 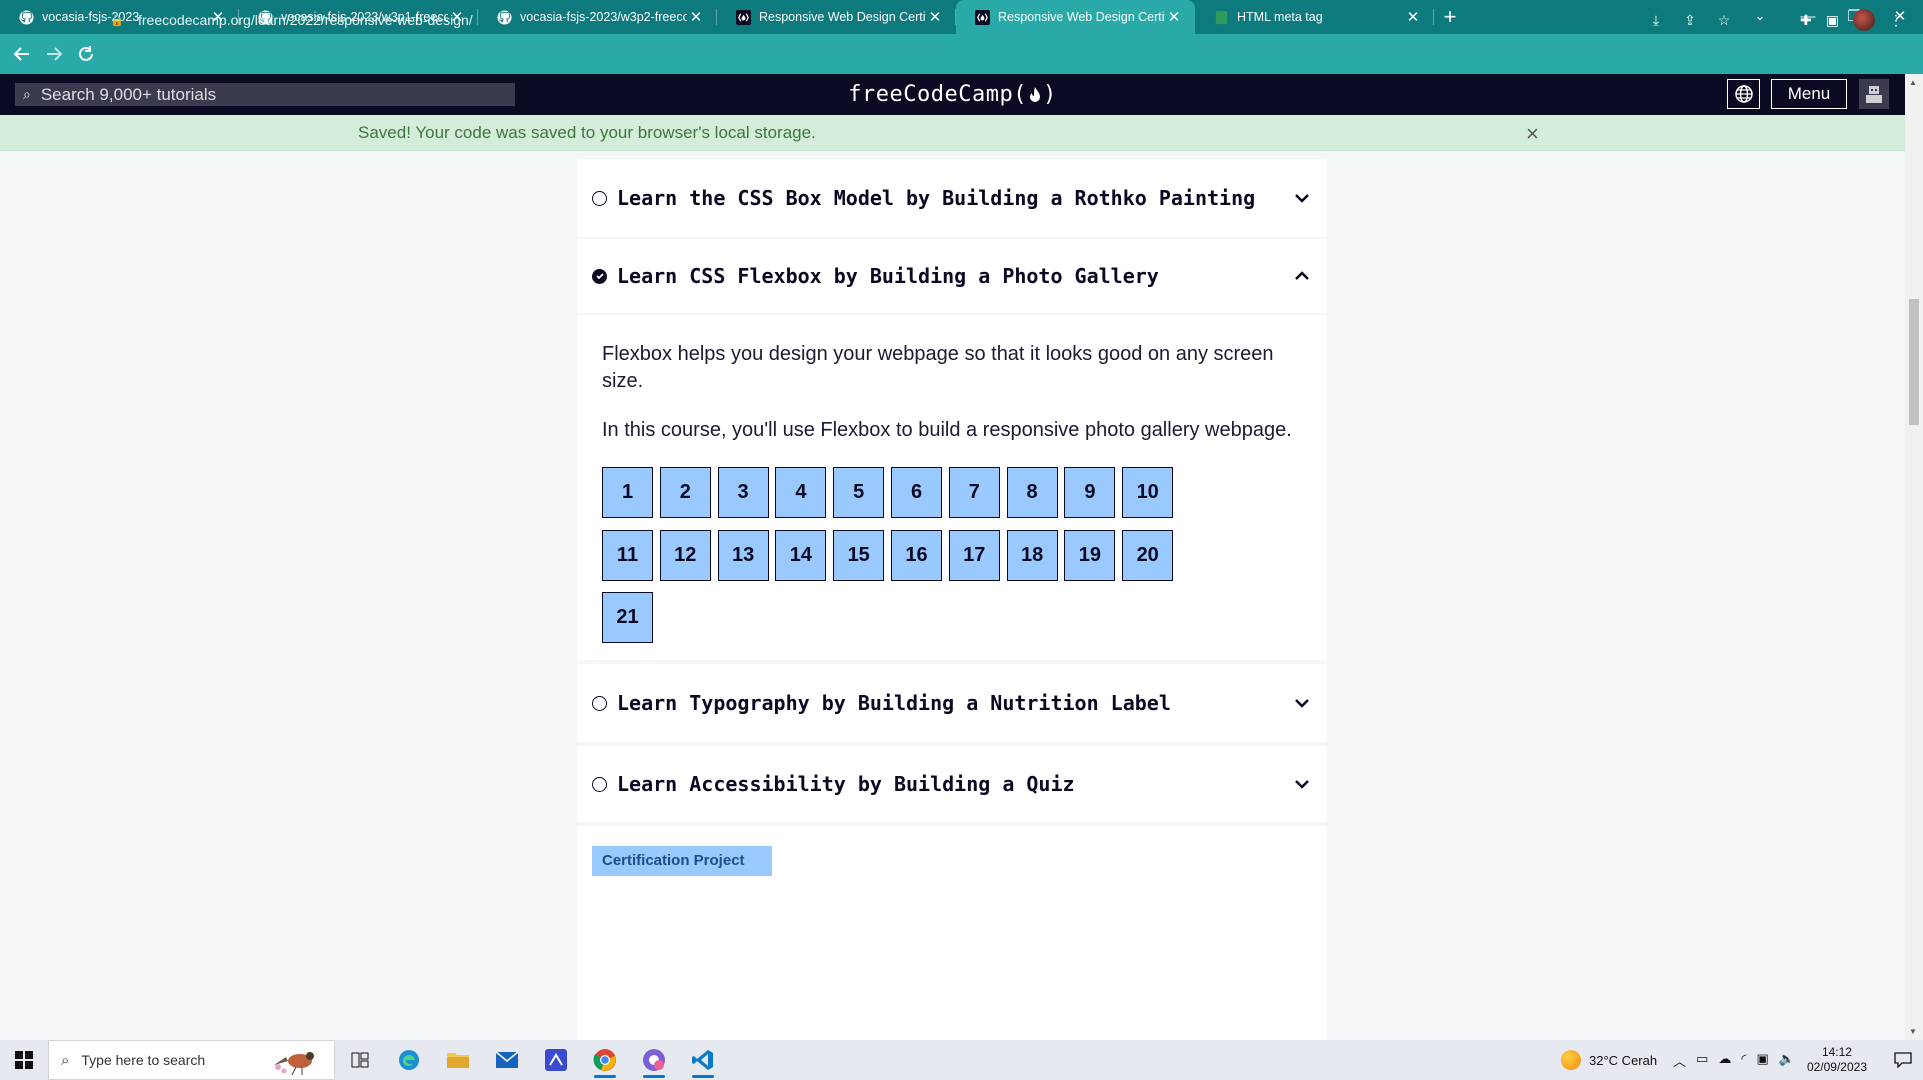 I want to click on battery-icon: ▭, so click(x=1702, y=1060).